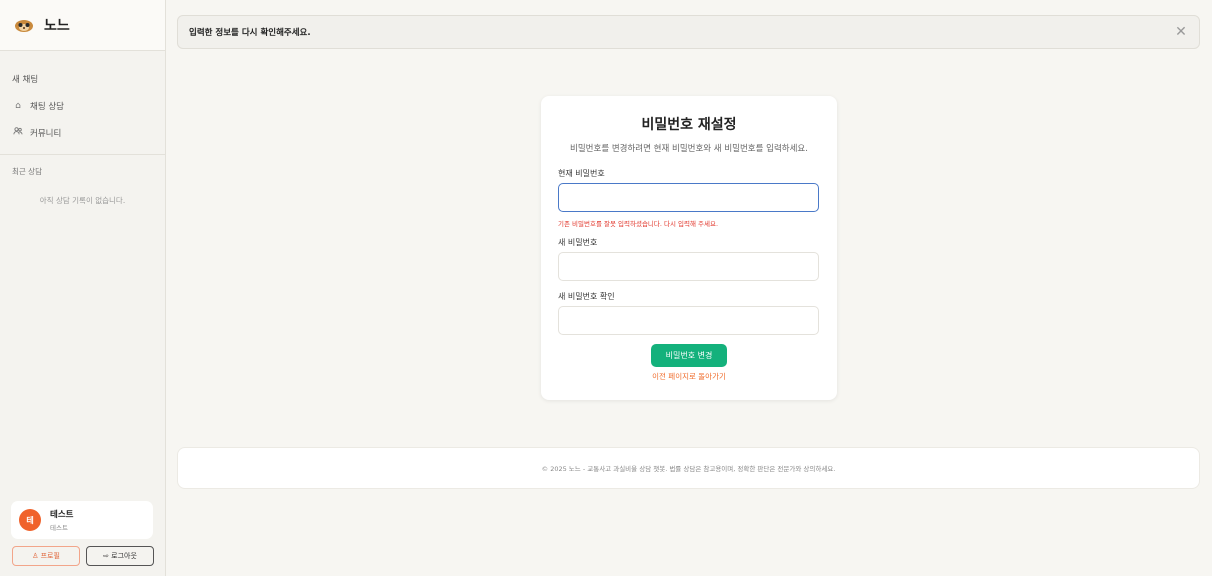  I want to click on confirm-password-input, so click(688, 320).